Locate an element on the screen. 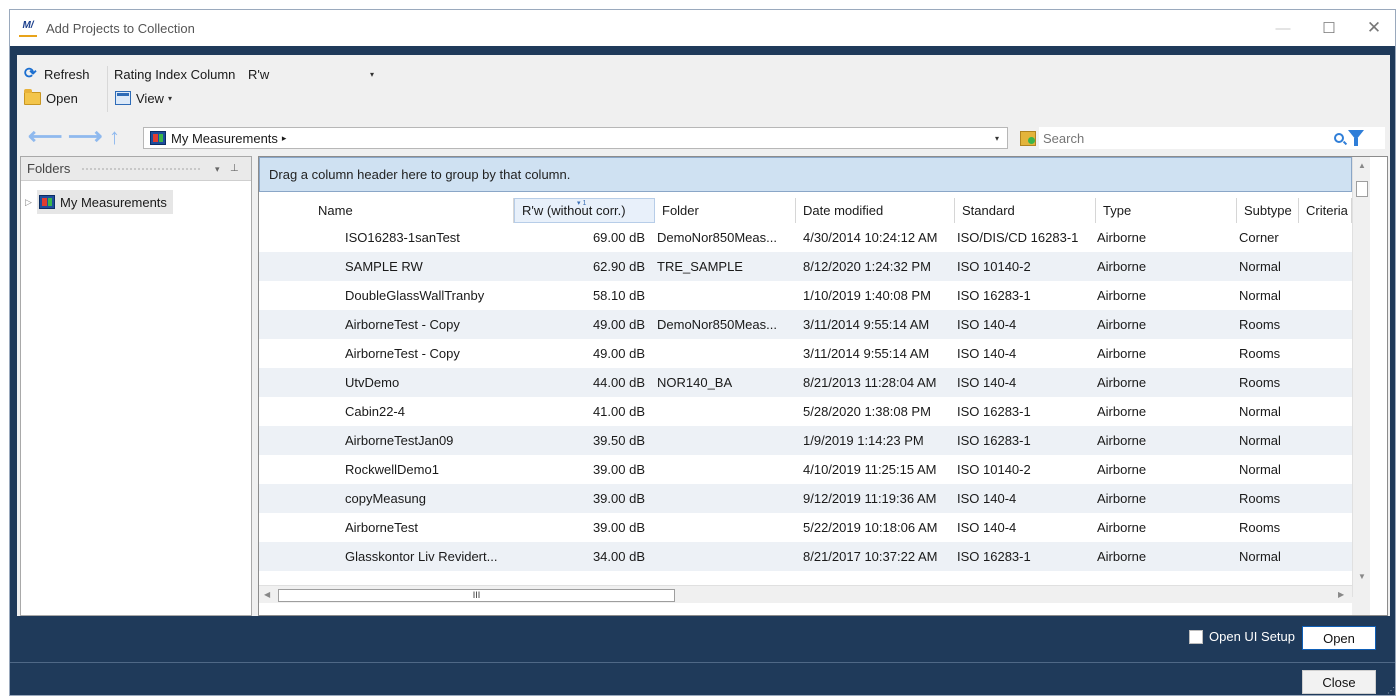 Image resolution: width=1396 pixels, height=696 pixels. search-icon is located at coordinates (1339, 138).